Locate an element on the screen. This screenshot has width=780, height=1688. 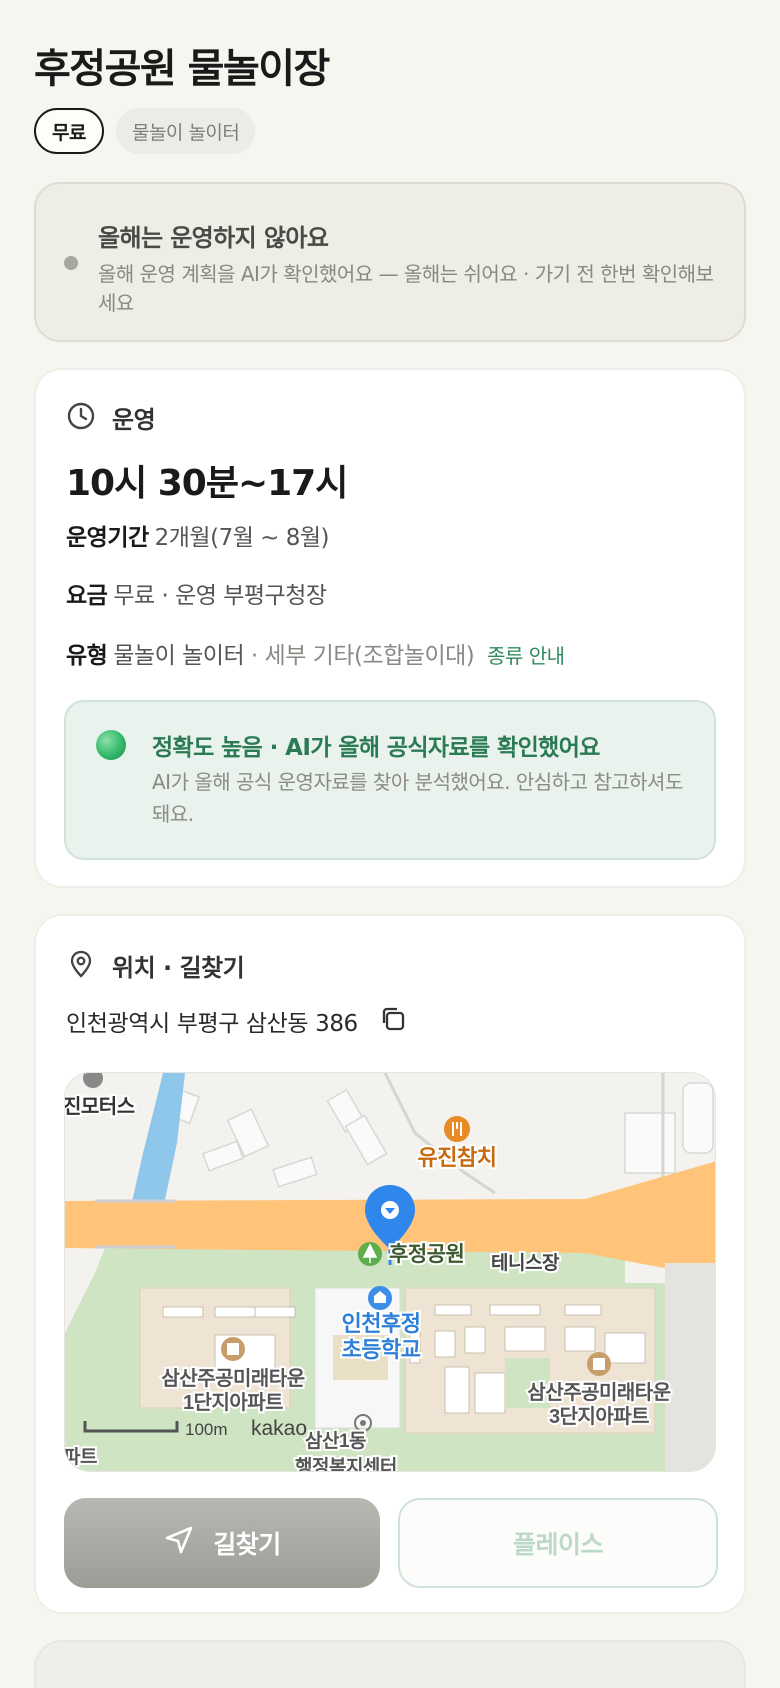
type-detail: · 세부 기타(조합놀이대) is located at coordinates (362, 656).